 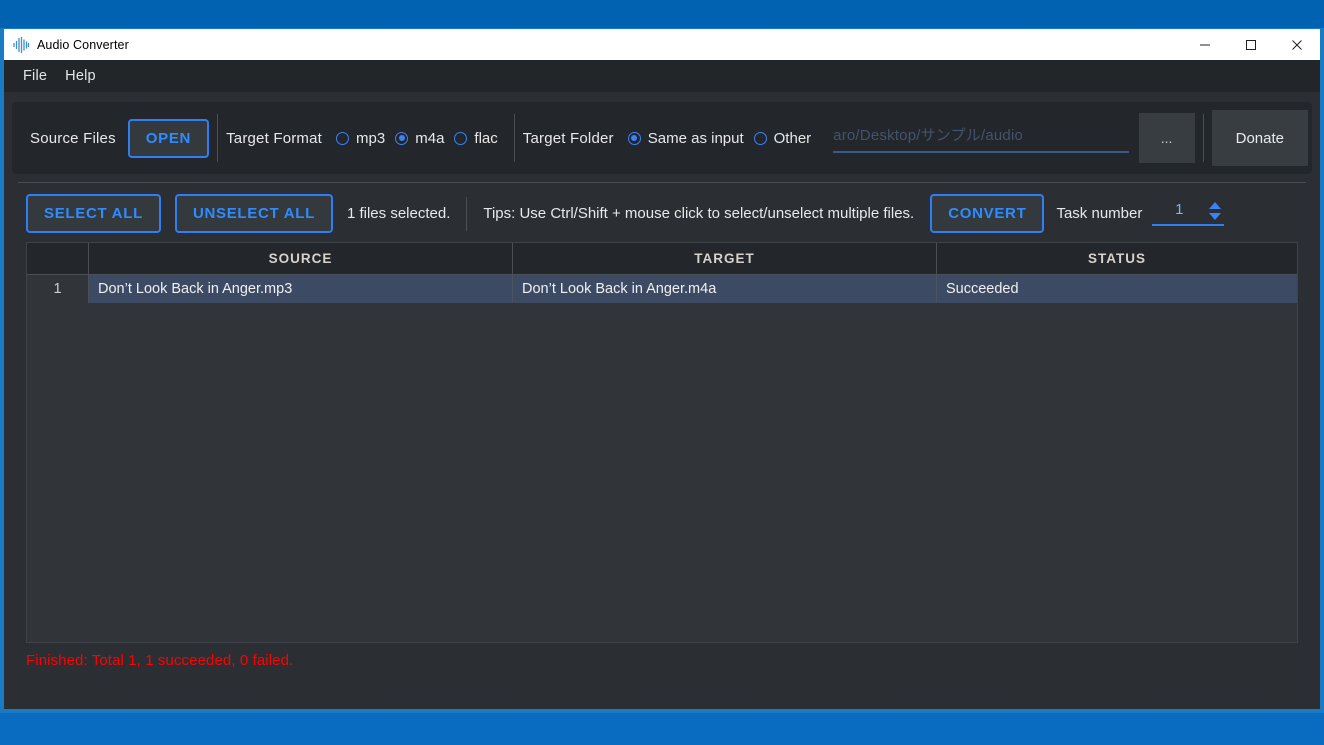 I want to click on column-header-status: STATUS, so click(x=1117, y=258).